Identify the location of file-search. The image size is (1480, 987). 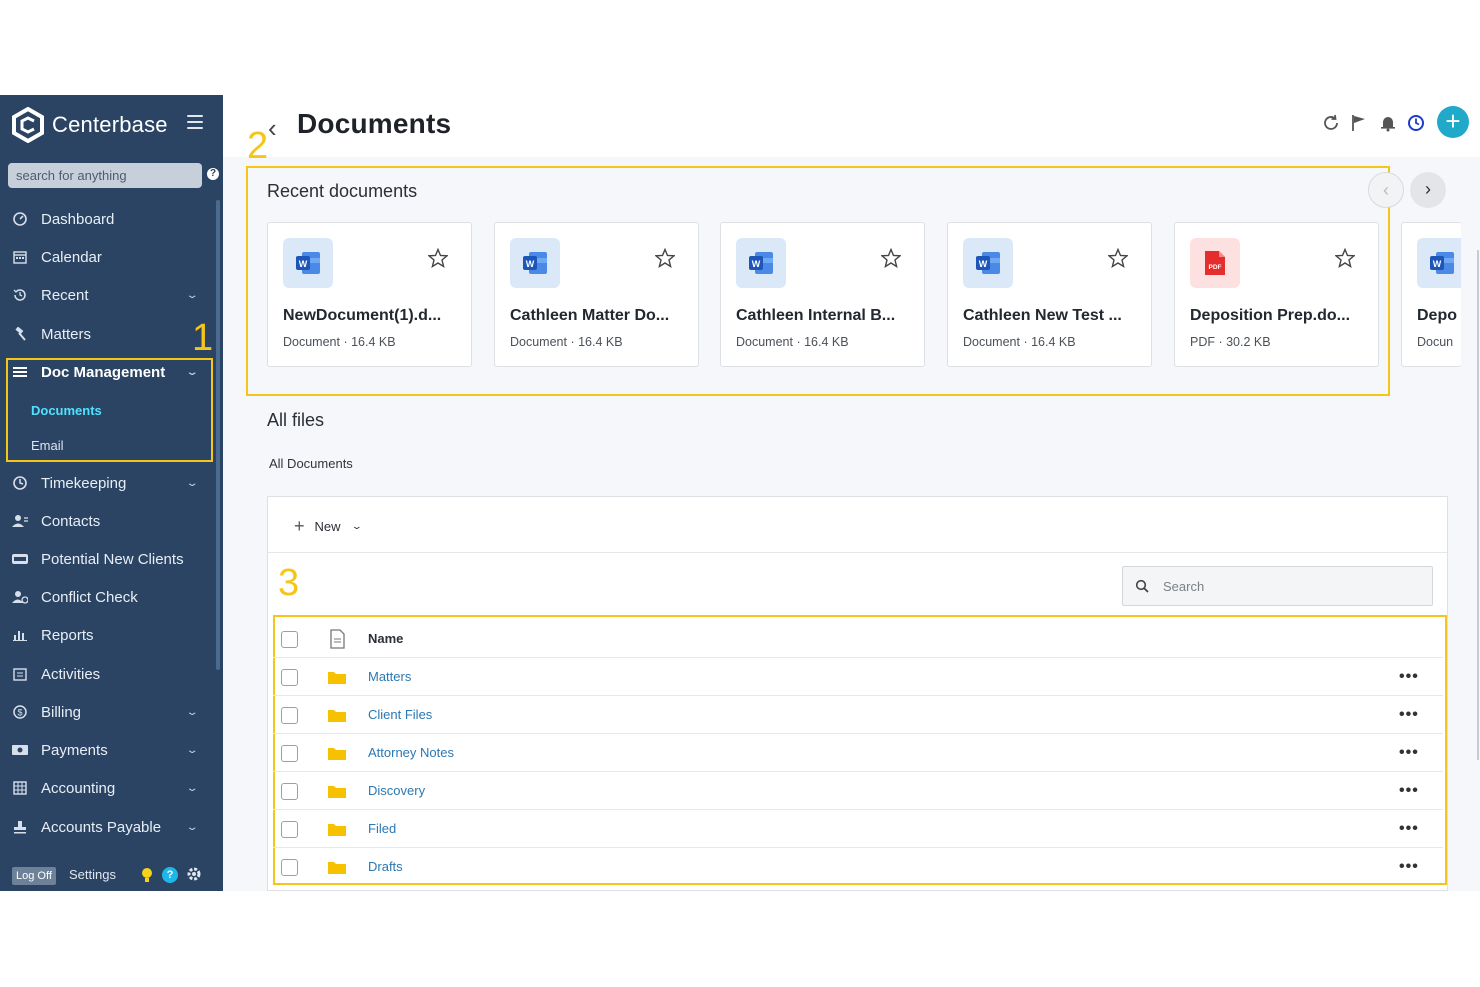
(1277, 586).